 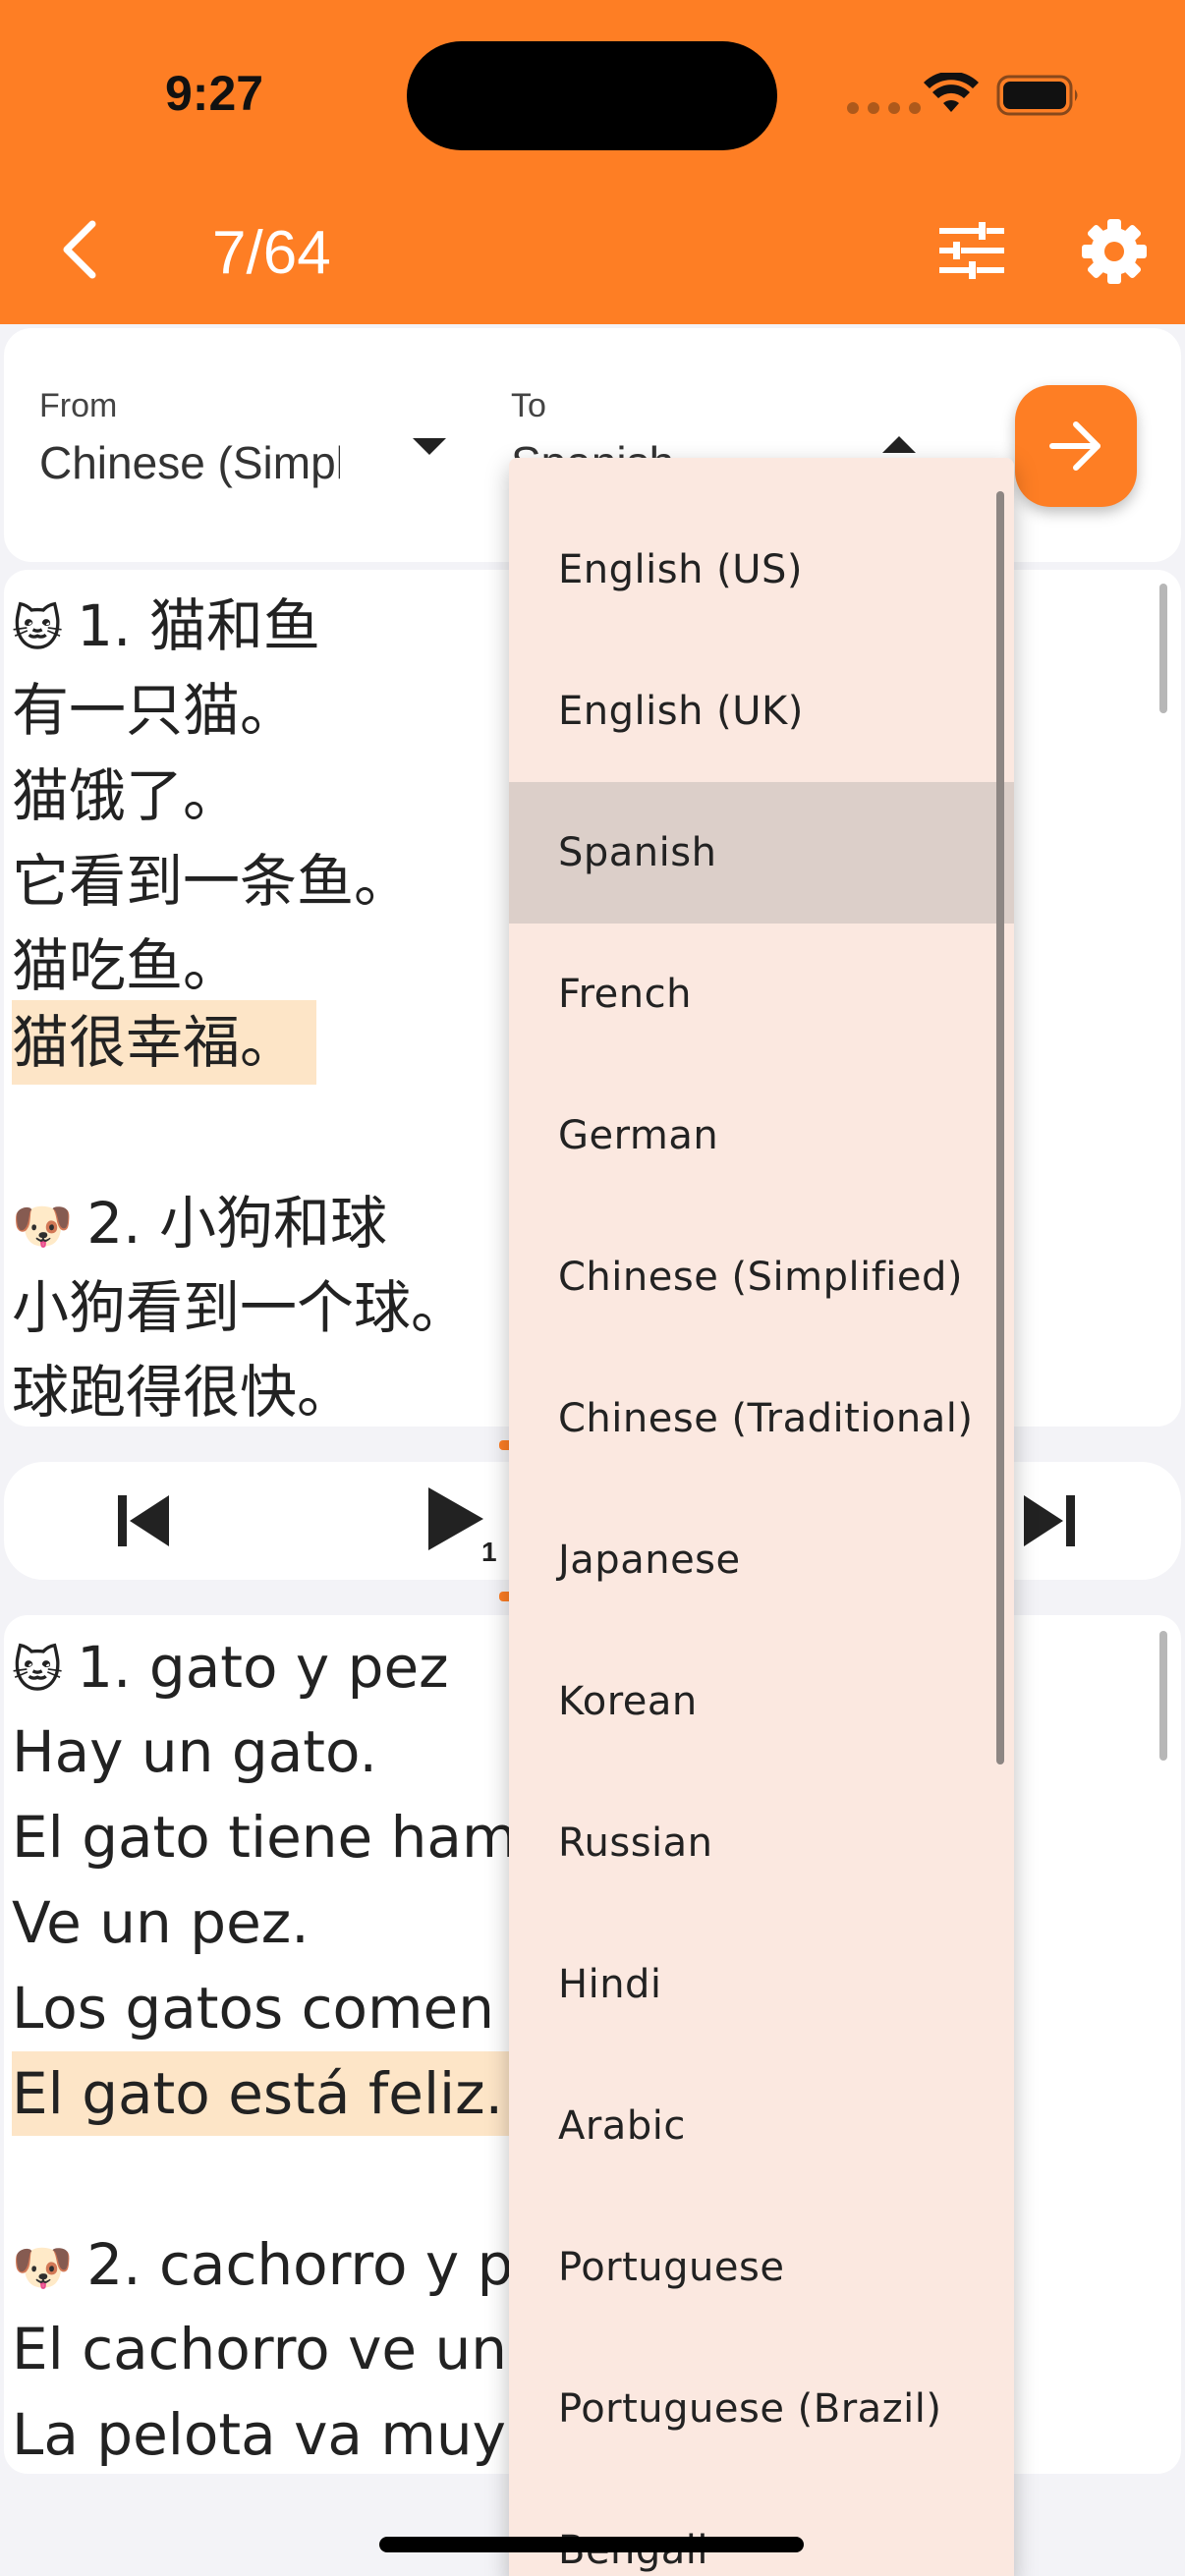 What do you see at coordinates (761, 2267) in the screenshot?
I see `language-option: Portuguese` at bounding box center [761, 2267].